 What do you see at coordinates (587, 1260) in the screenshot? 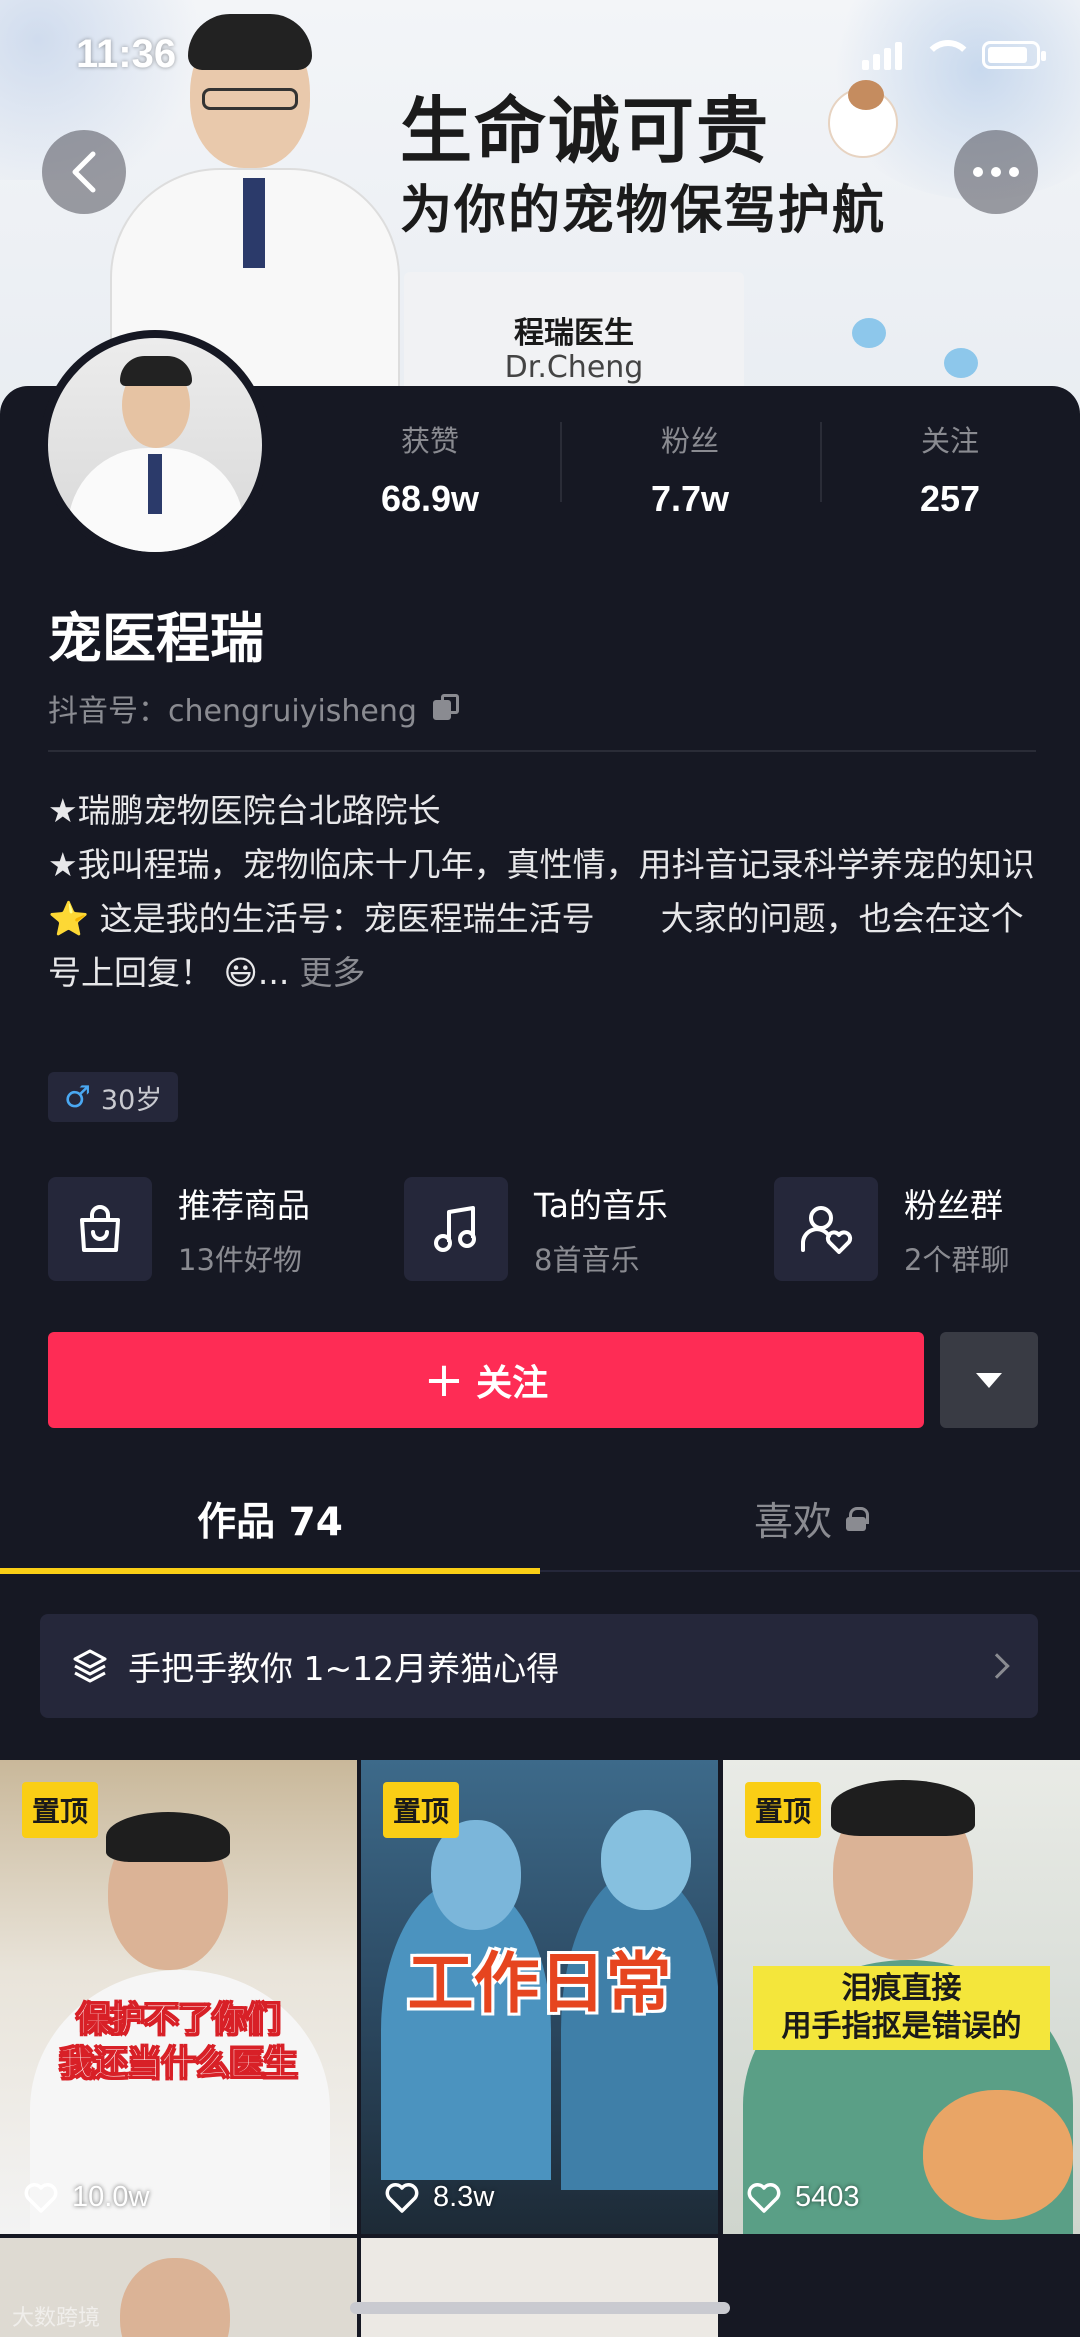
I see `entry-subtitle: 8首音乐` at bounding box center [587, 1260].